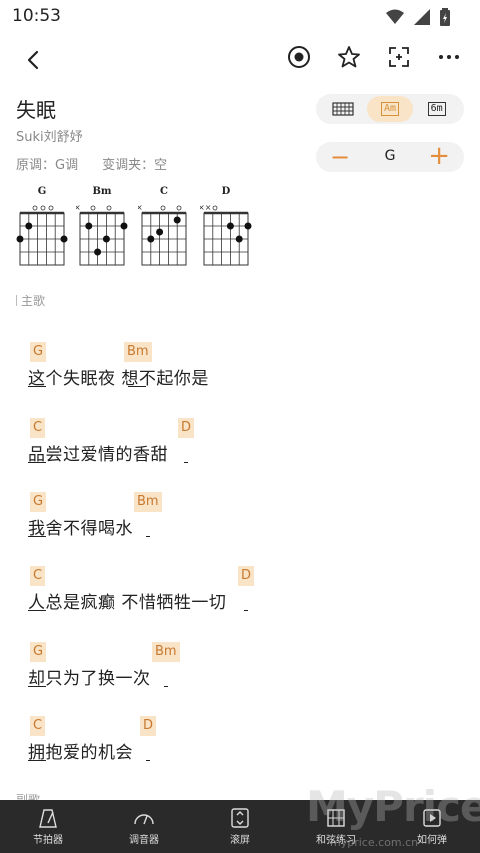 The height and width of the screenshot is (853, 480). Describe the element at coordinates (48, 818) in the screenshot. I see `metronome-icon` at that location.